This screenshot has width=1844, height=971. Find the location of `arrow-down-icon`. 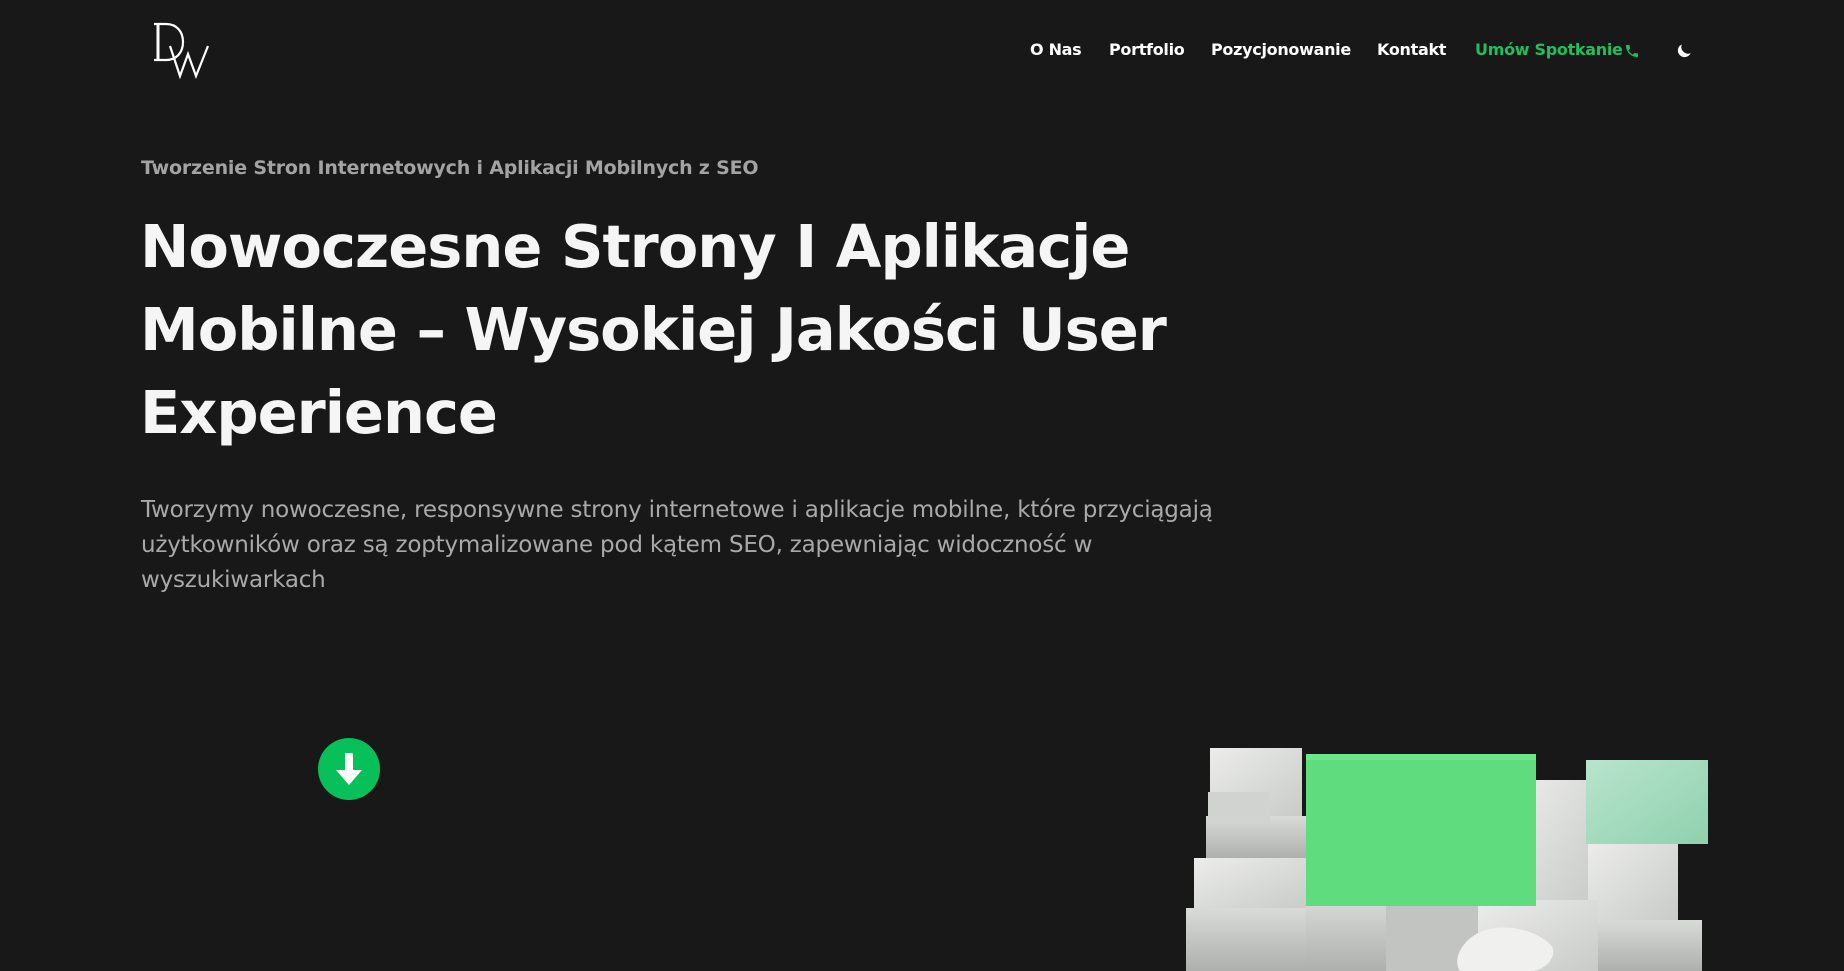

arrow-down-icon is located at coordinates (349, 769).